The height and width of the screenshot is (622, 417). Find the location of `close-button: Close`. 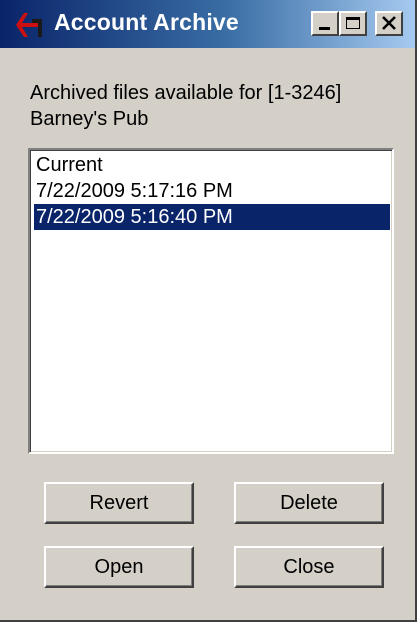

close-button: Close is located at coordinates (309, 567).